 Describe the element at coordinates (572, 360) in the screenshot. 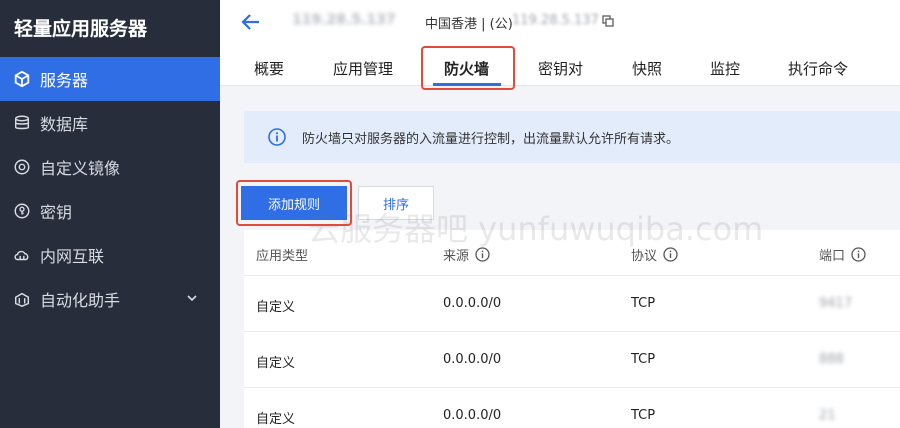

I see `table-row: 自定义 0.0.0.0/0 TCP 888` at that location.